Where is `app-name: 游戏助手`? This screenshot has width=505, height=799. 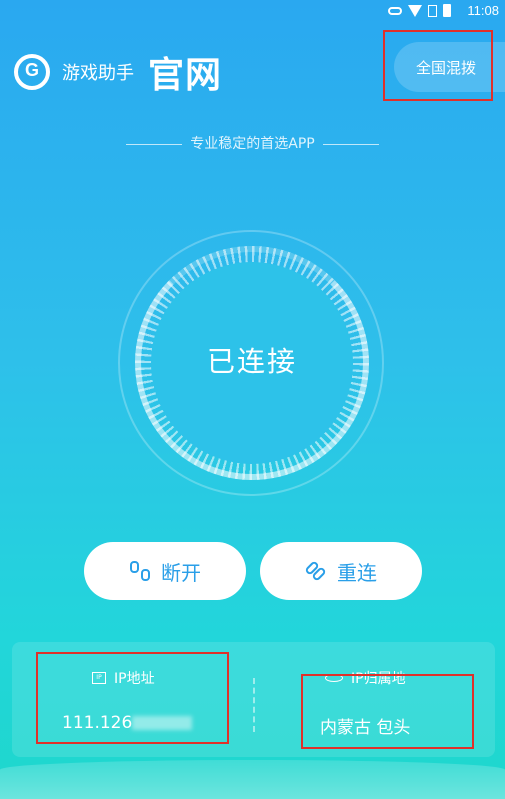 app-name: 游戏助手 is located at coordinates (98, 73).